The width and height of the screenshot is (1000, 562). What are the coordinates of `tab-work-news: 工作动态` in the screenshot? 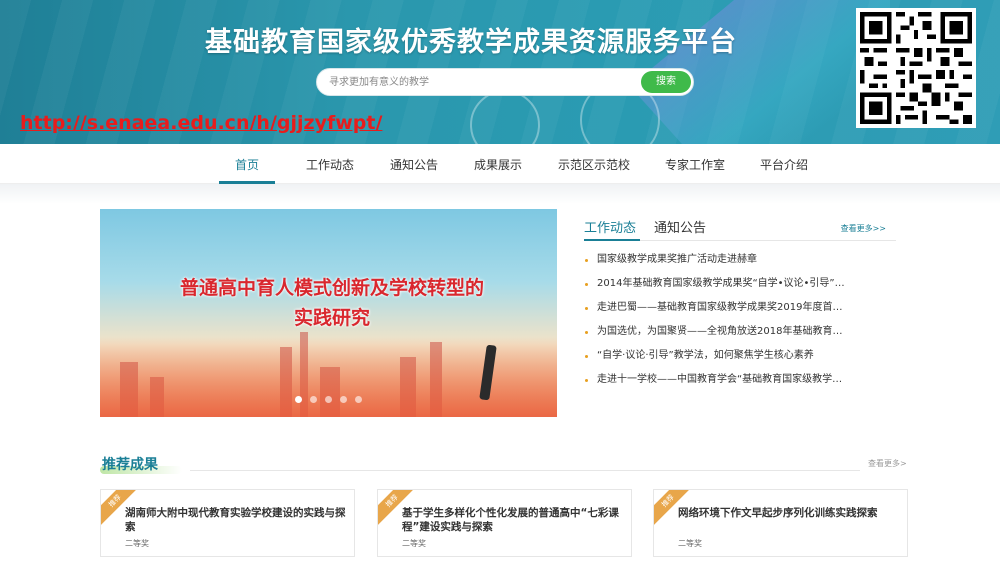 It's located at (610, 226).